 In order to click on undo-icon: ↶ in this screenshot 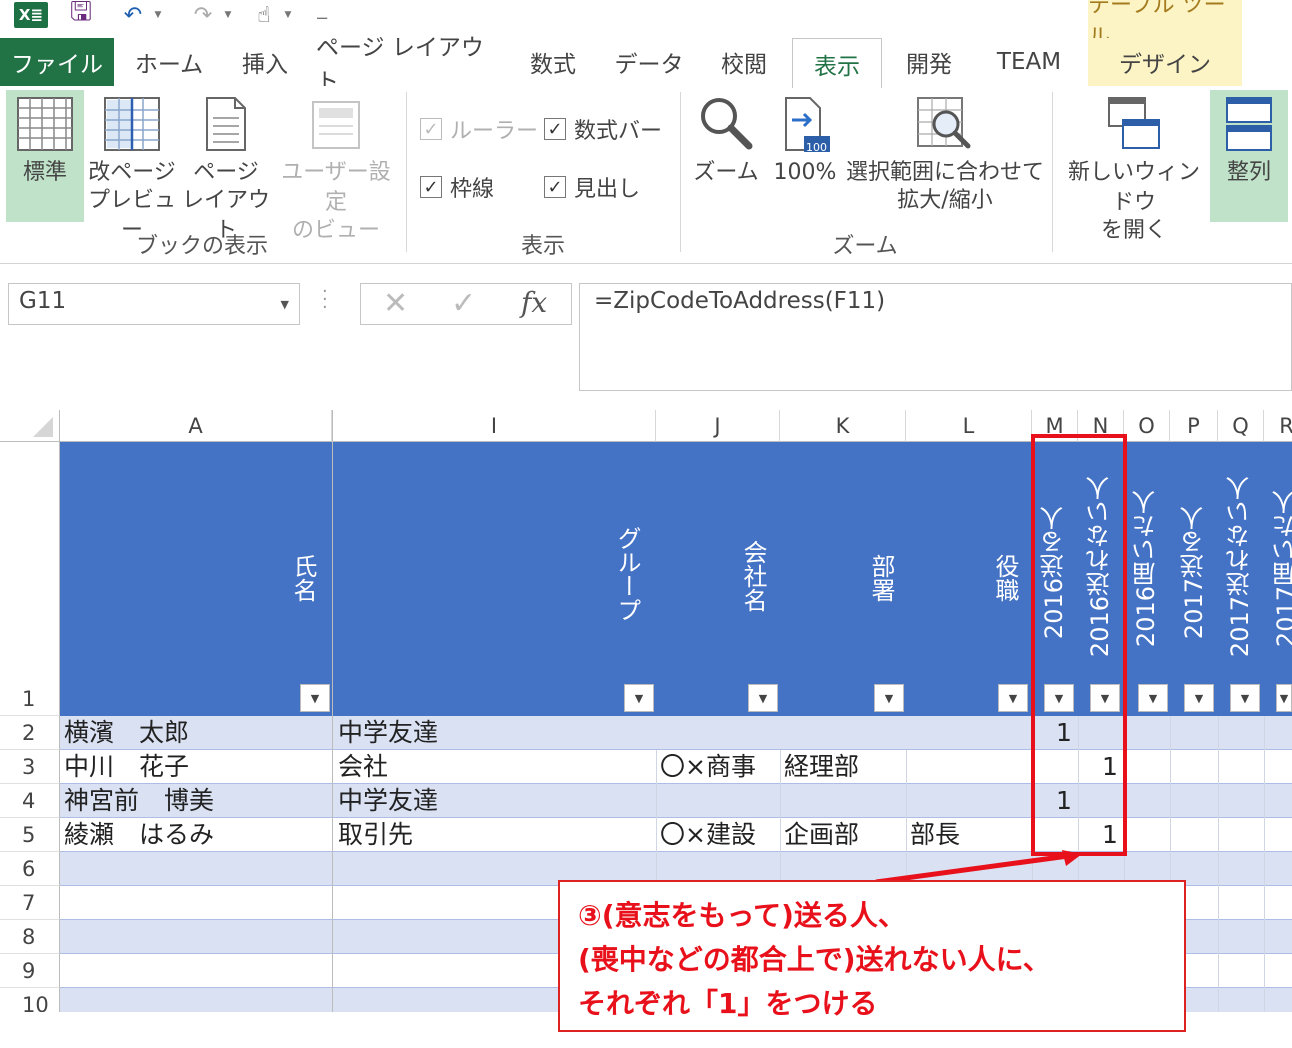, I will do `click(133, 15)`.